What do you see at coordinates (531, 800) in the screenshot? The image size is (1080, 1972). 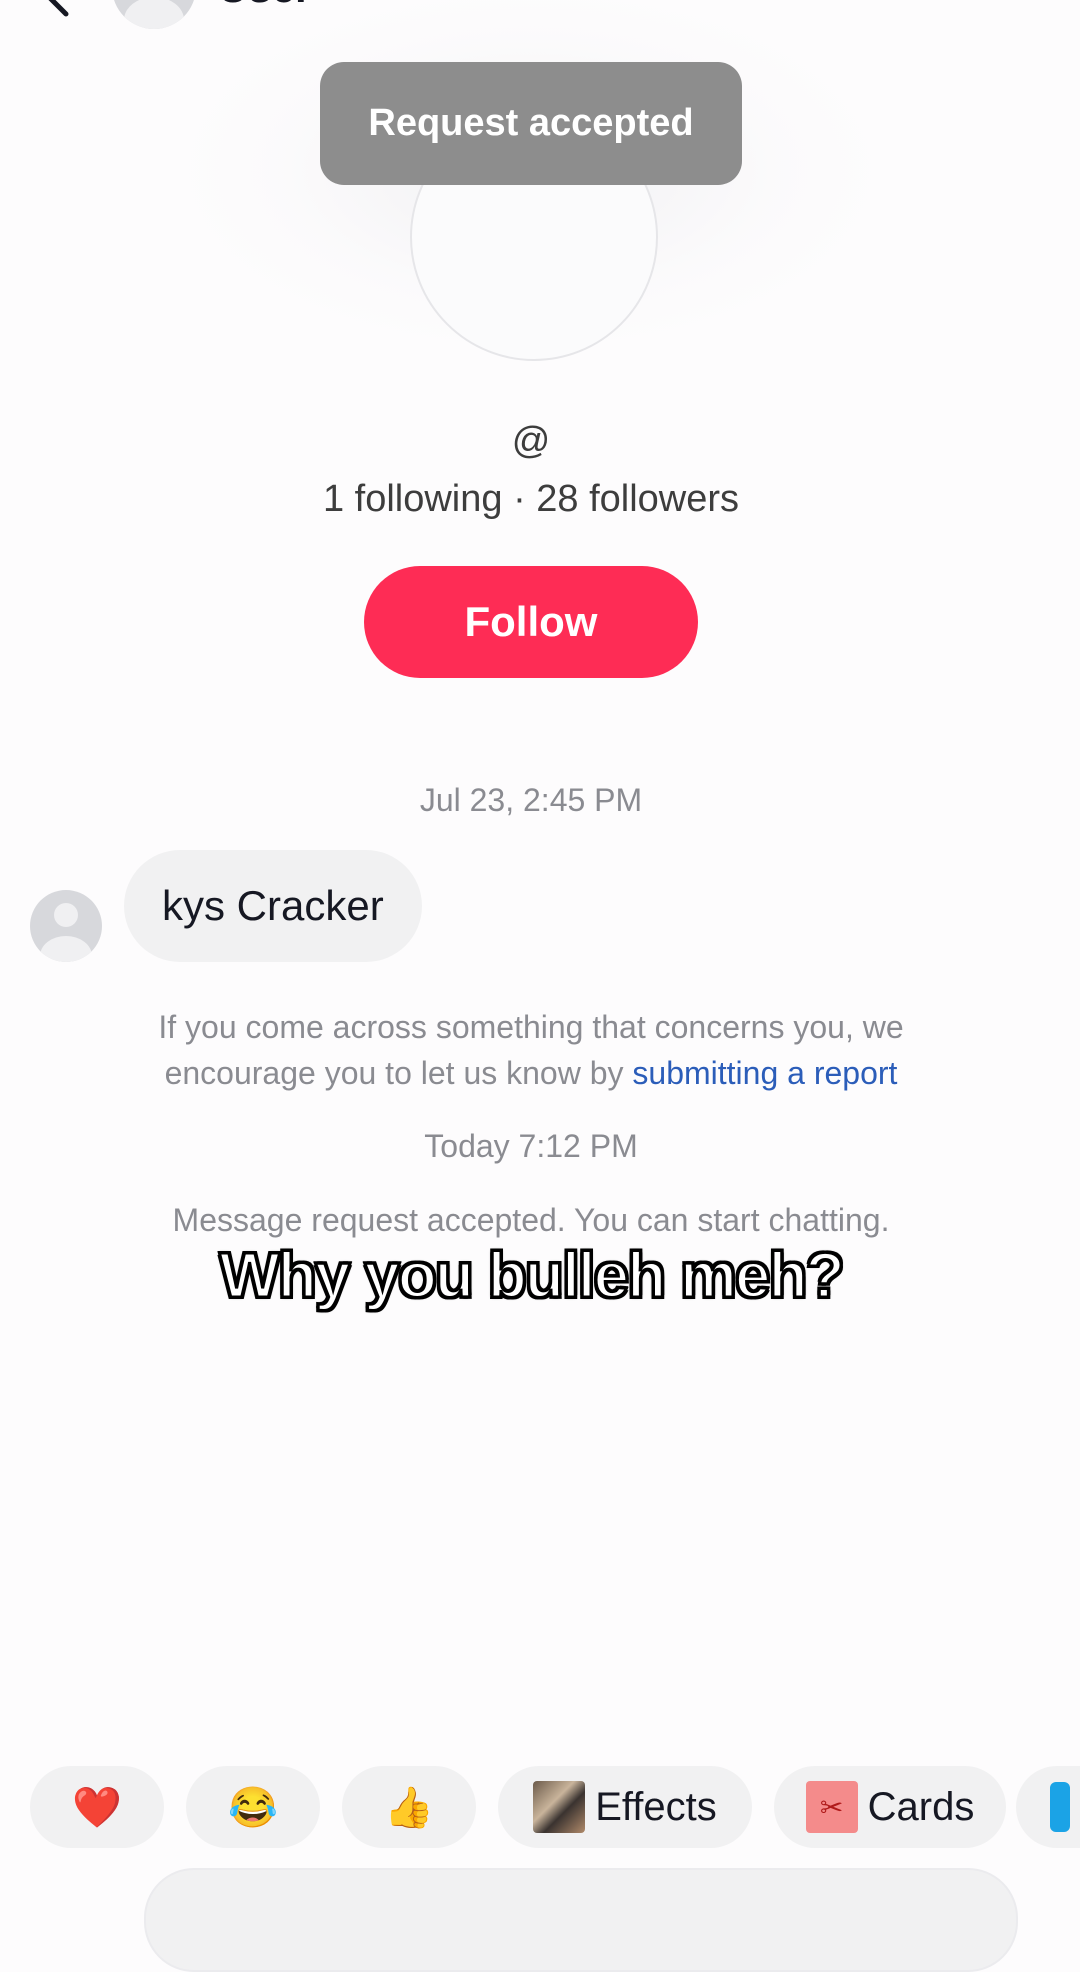 I see `message-timestamp: Jul 23, 2:45 PM` at bounding box center [531, 800].